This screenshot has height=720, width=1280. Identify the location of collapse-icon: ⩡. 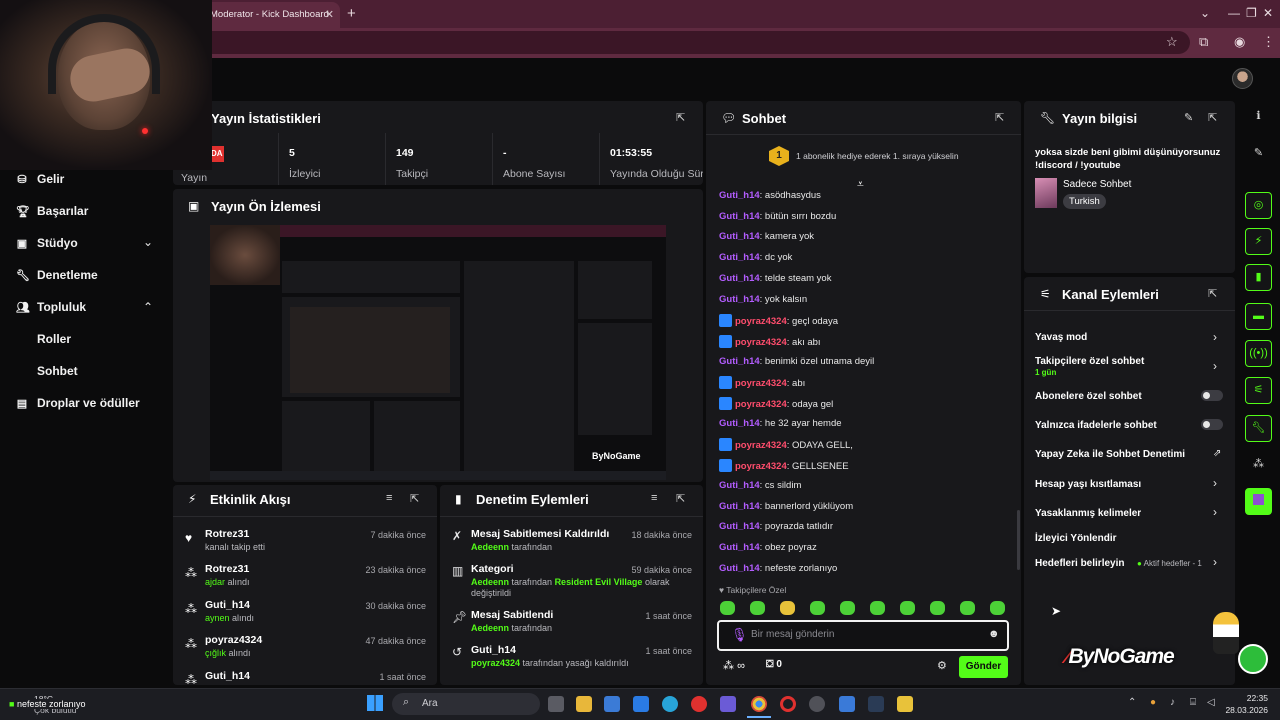
(860, 184).